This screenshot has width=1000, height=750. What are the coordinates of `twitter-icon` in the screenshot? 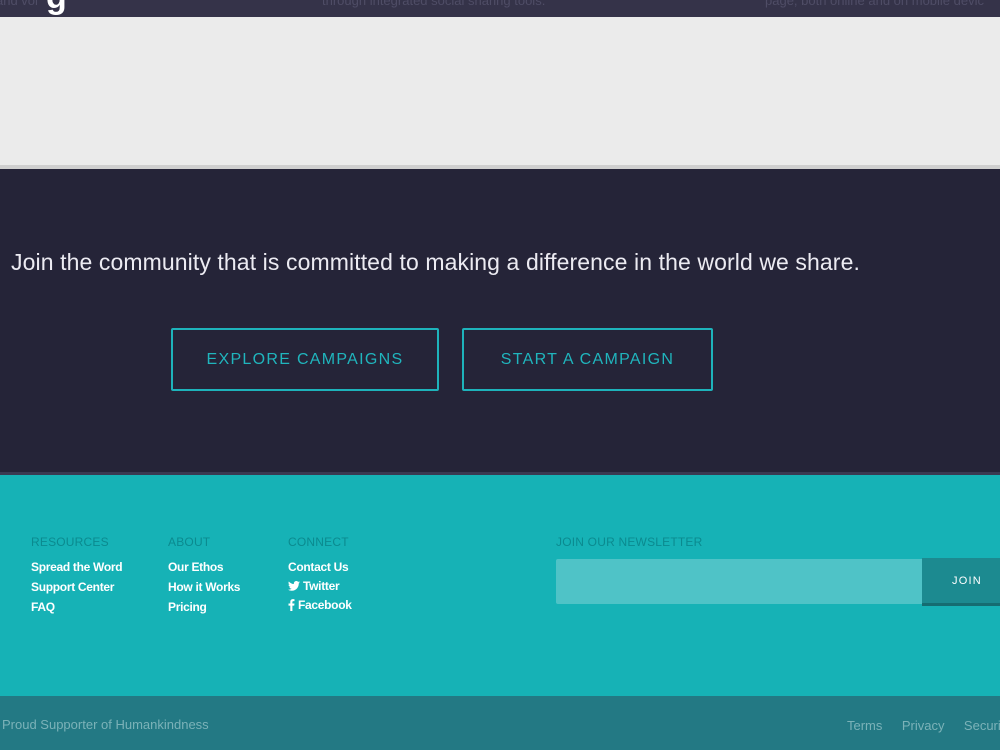 It's located at (294, 586).